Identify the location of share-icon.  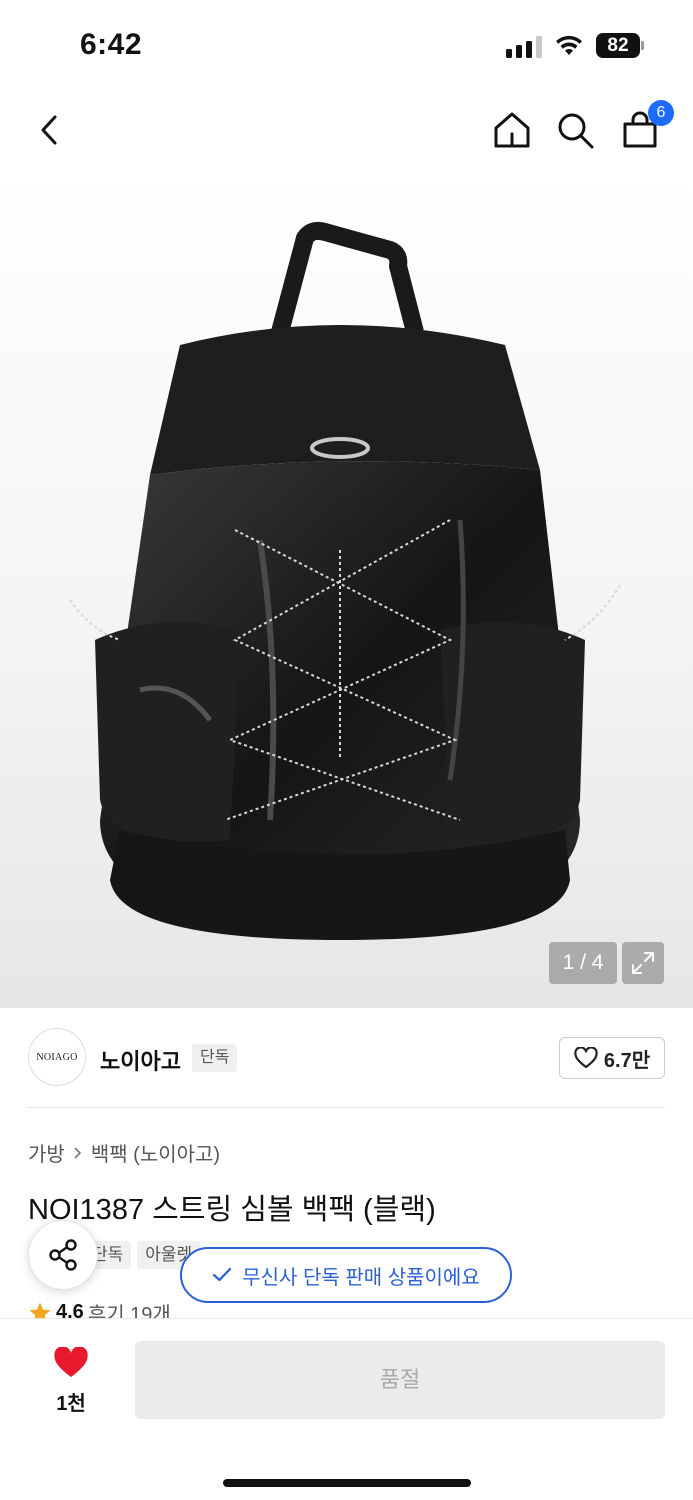
(63, 1255).